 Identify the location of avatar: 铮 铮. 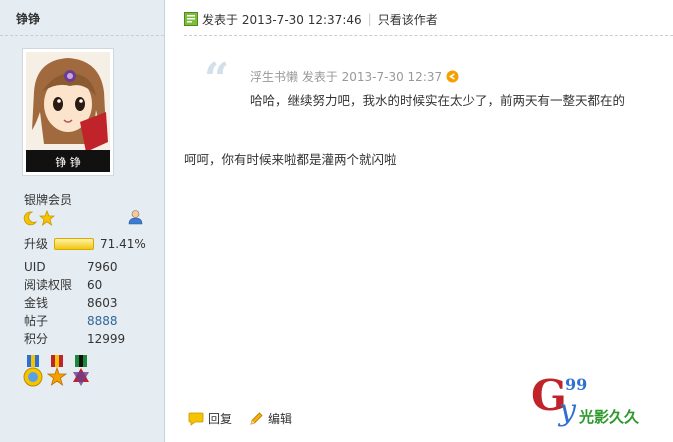
(68, 112).